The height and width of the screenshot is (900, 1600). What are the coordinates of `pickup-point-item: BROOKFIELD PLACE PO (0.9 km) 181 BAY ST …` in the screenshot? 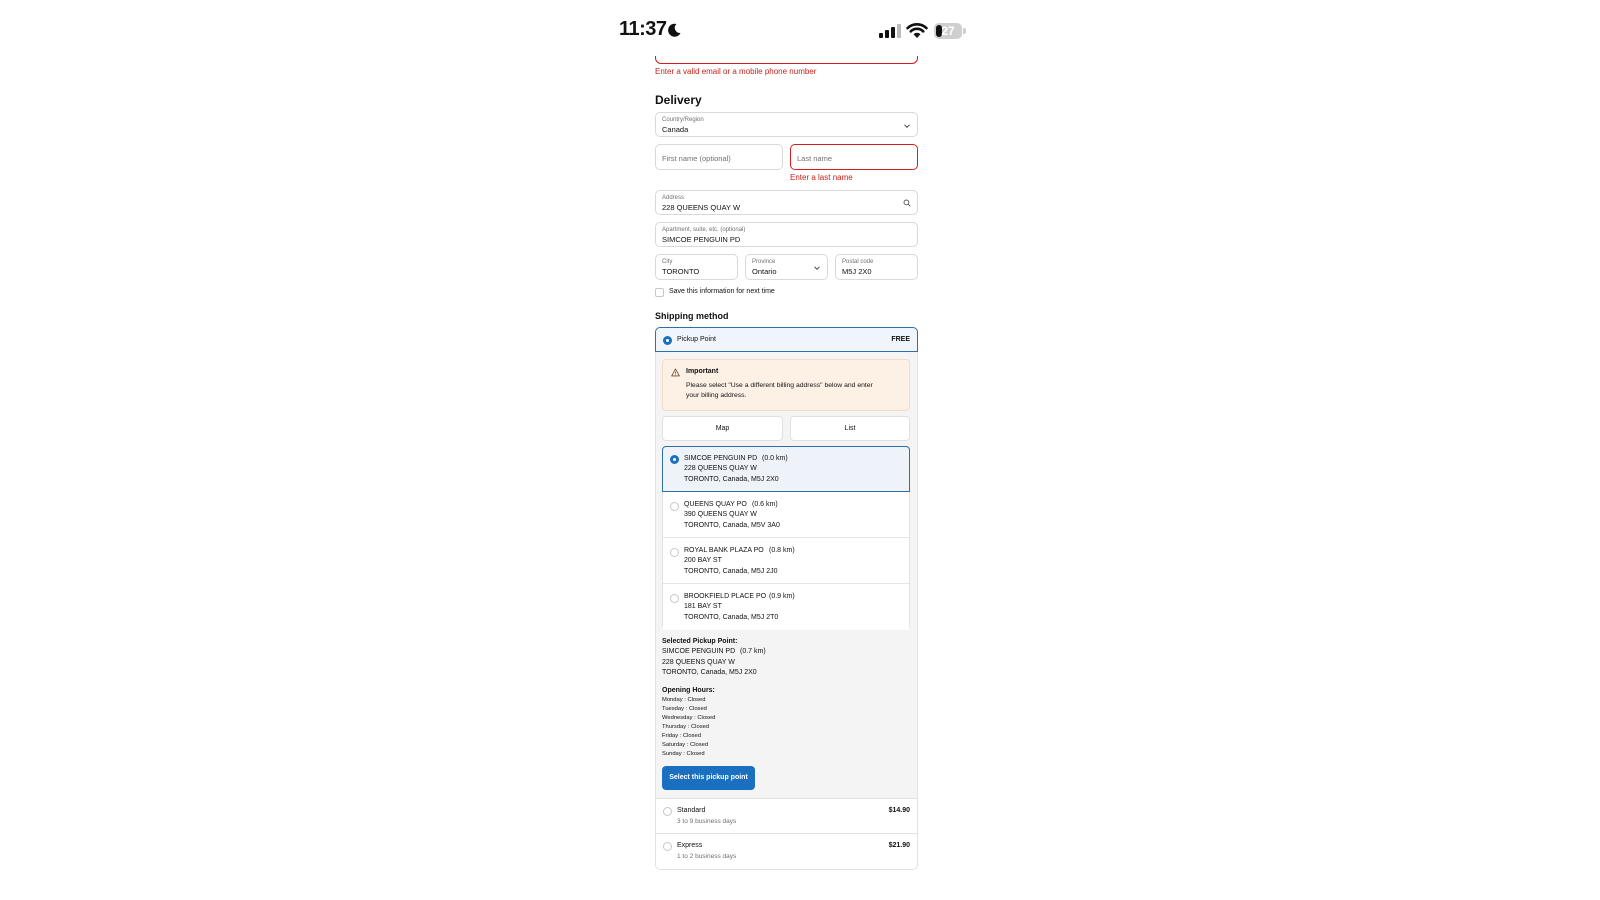 It's located at (786, 607).